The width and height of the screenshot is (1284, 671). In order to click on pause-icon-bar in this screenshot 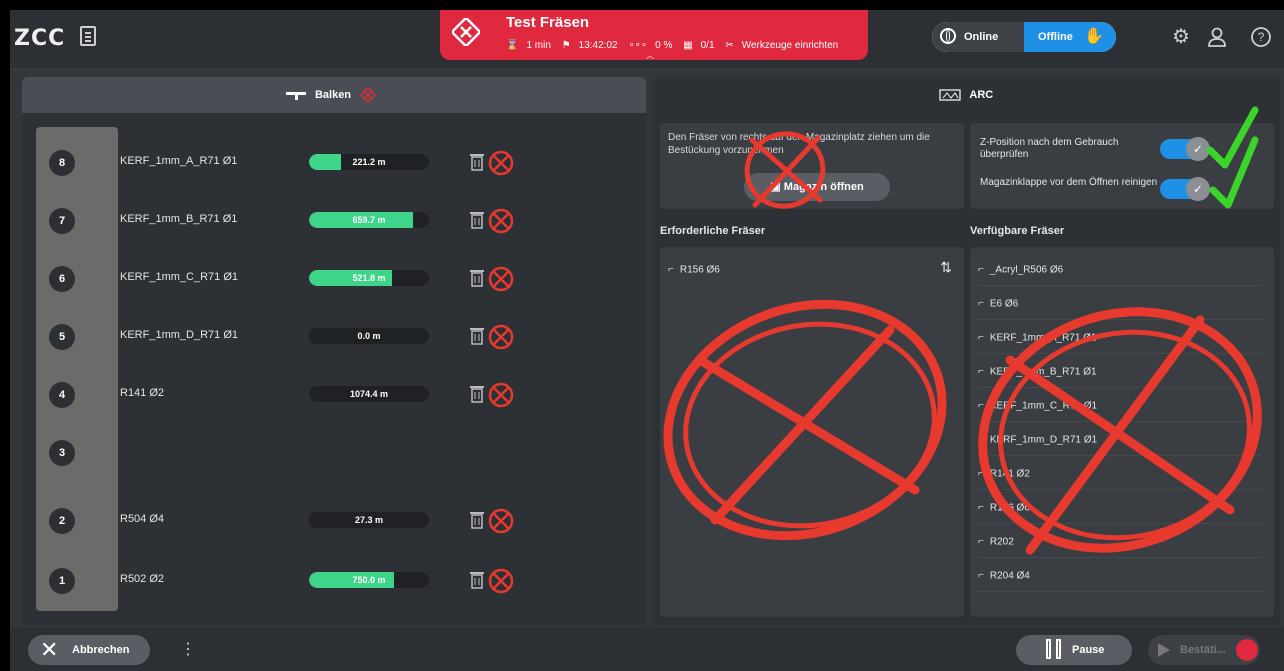, I will do `click(1058, 649)`.